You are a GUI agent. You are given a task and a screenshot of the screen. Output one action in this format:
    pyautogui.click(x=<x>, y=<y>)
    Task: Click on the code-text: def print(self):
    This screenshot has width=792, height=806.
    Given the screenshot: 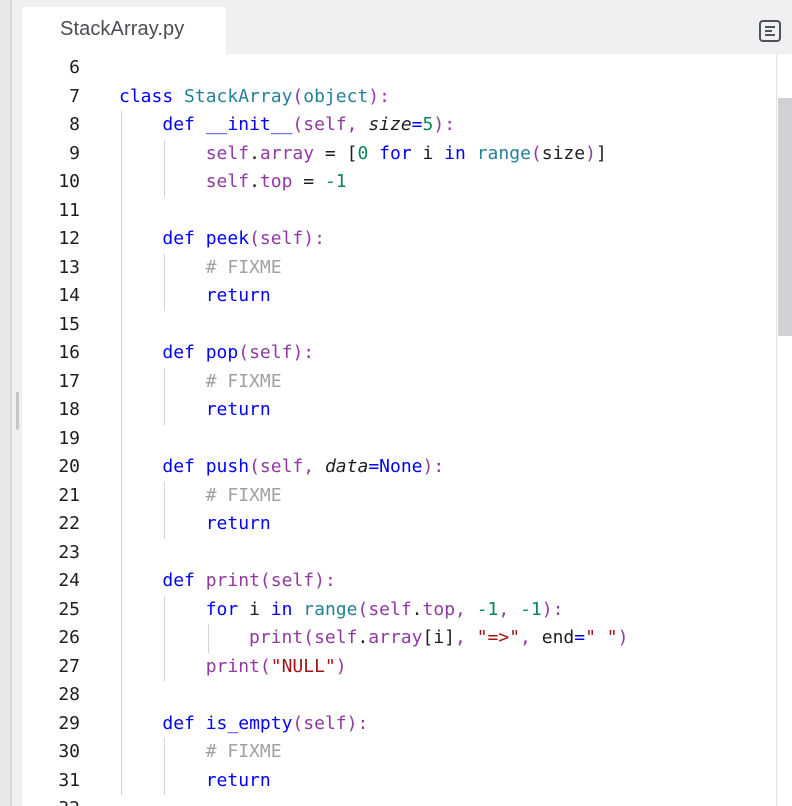 What is the action you would take?
    pyautogui.click(x=249, y=580)
    